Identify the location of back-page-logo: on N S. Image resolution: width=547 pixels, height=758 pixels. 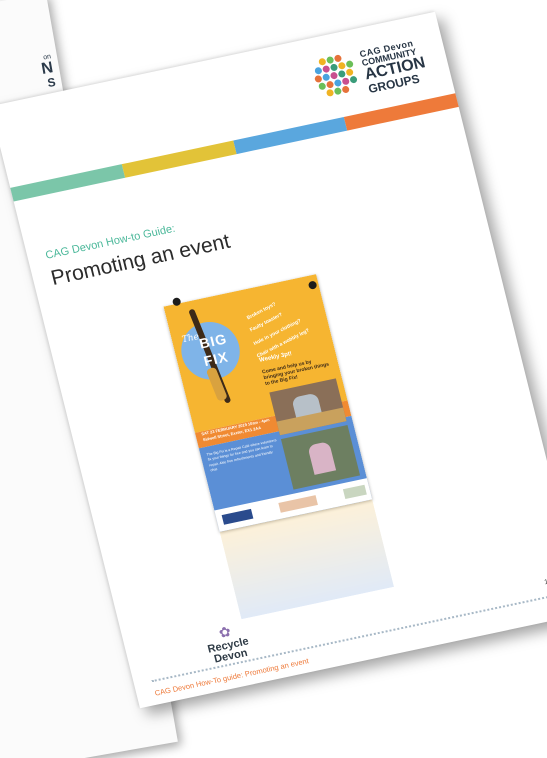
(48, 72).